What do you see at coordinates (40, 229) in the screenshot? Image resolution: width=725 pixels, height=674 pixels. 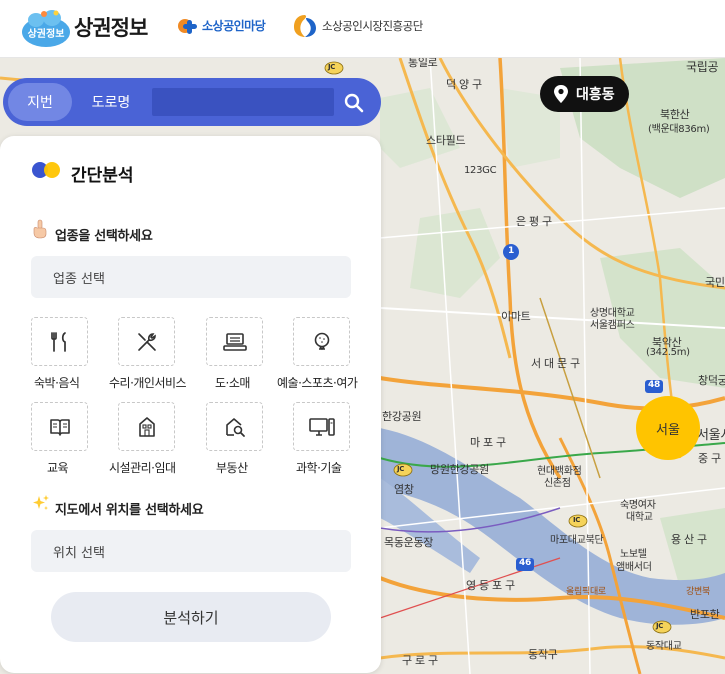 I see `pointing-hand-icon` at bounding box center [40, 229].